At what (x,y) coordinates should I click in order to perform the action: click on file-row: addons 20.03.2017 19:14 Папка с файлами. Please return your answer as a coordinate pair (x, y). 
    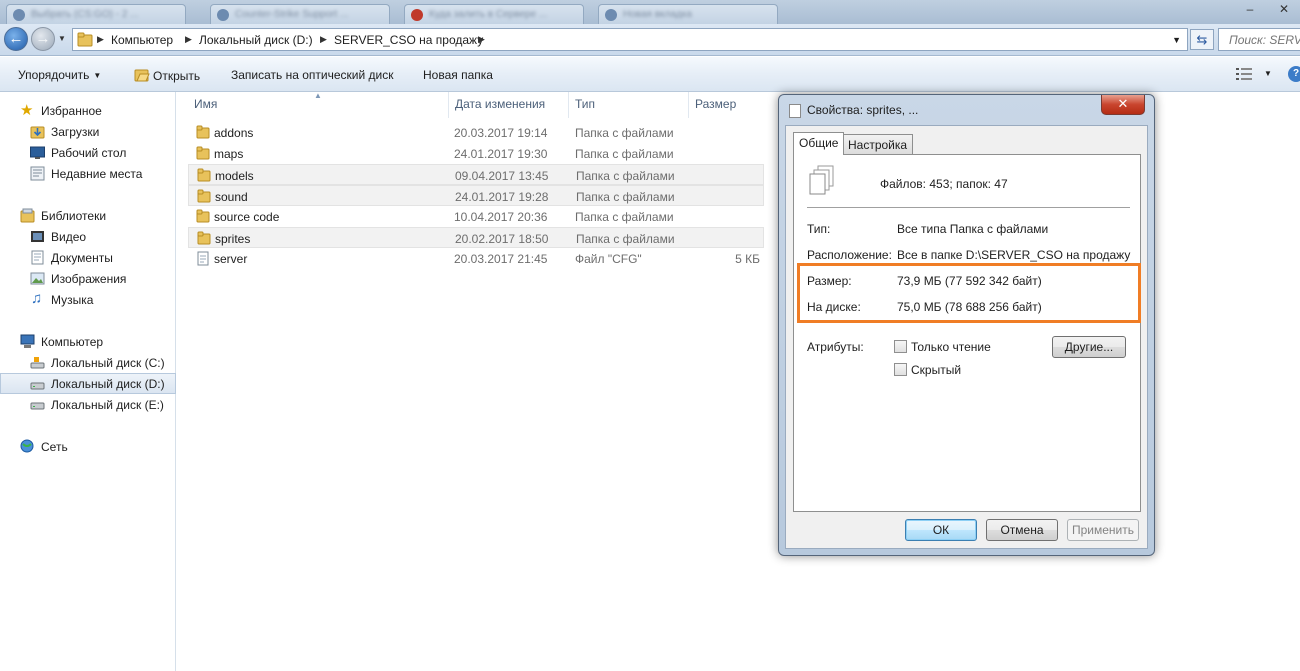
    Looking at the image, I should click on (476, 132).